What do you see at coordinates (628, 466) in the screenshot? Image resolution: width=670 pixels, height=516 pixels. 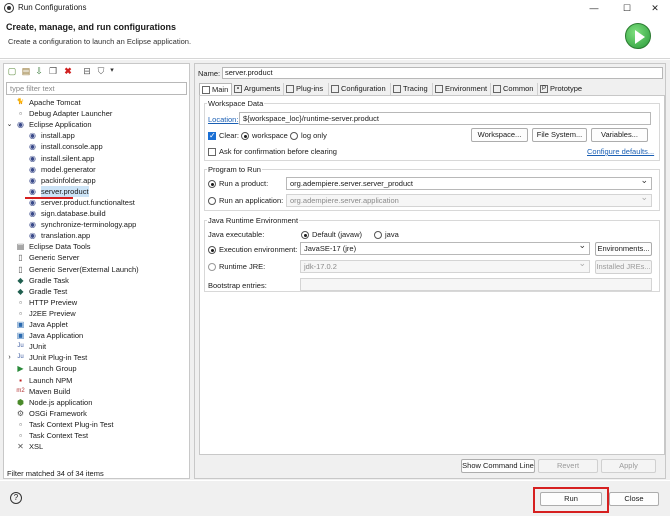 I see `apply-button: Apply` at bounding box center [628, 466].